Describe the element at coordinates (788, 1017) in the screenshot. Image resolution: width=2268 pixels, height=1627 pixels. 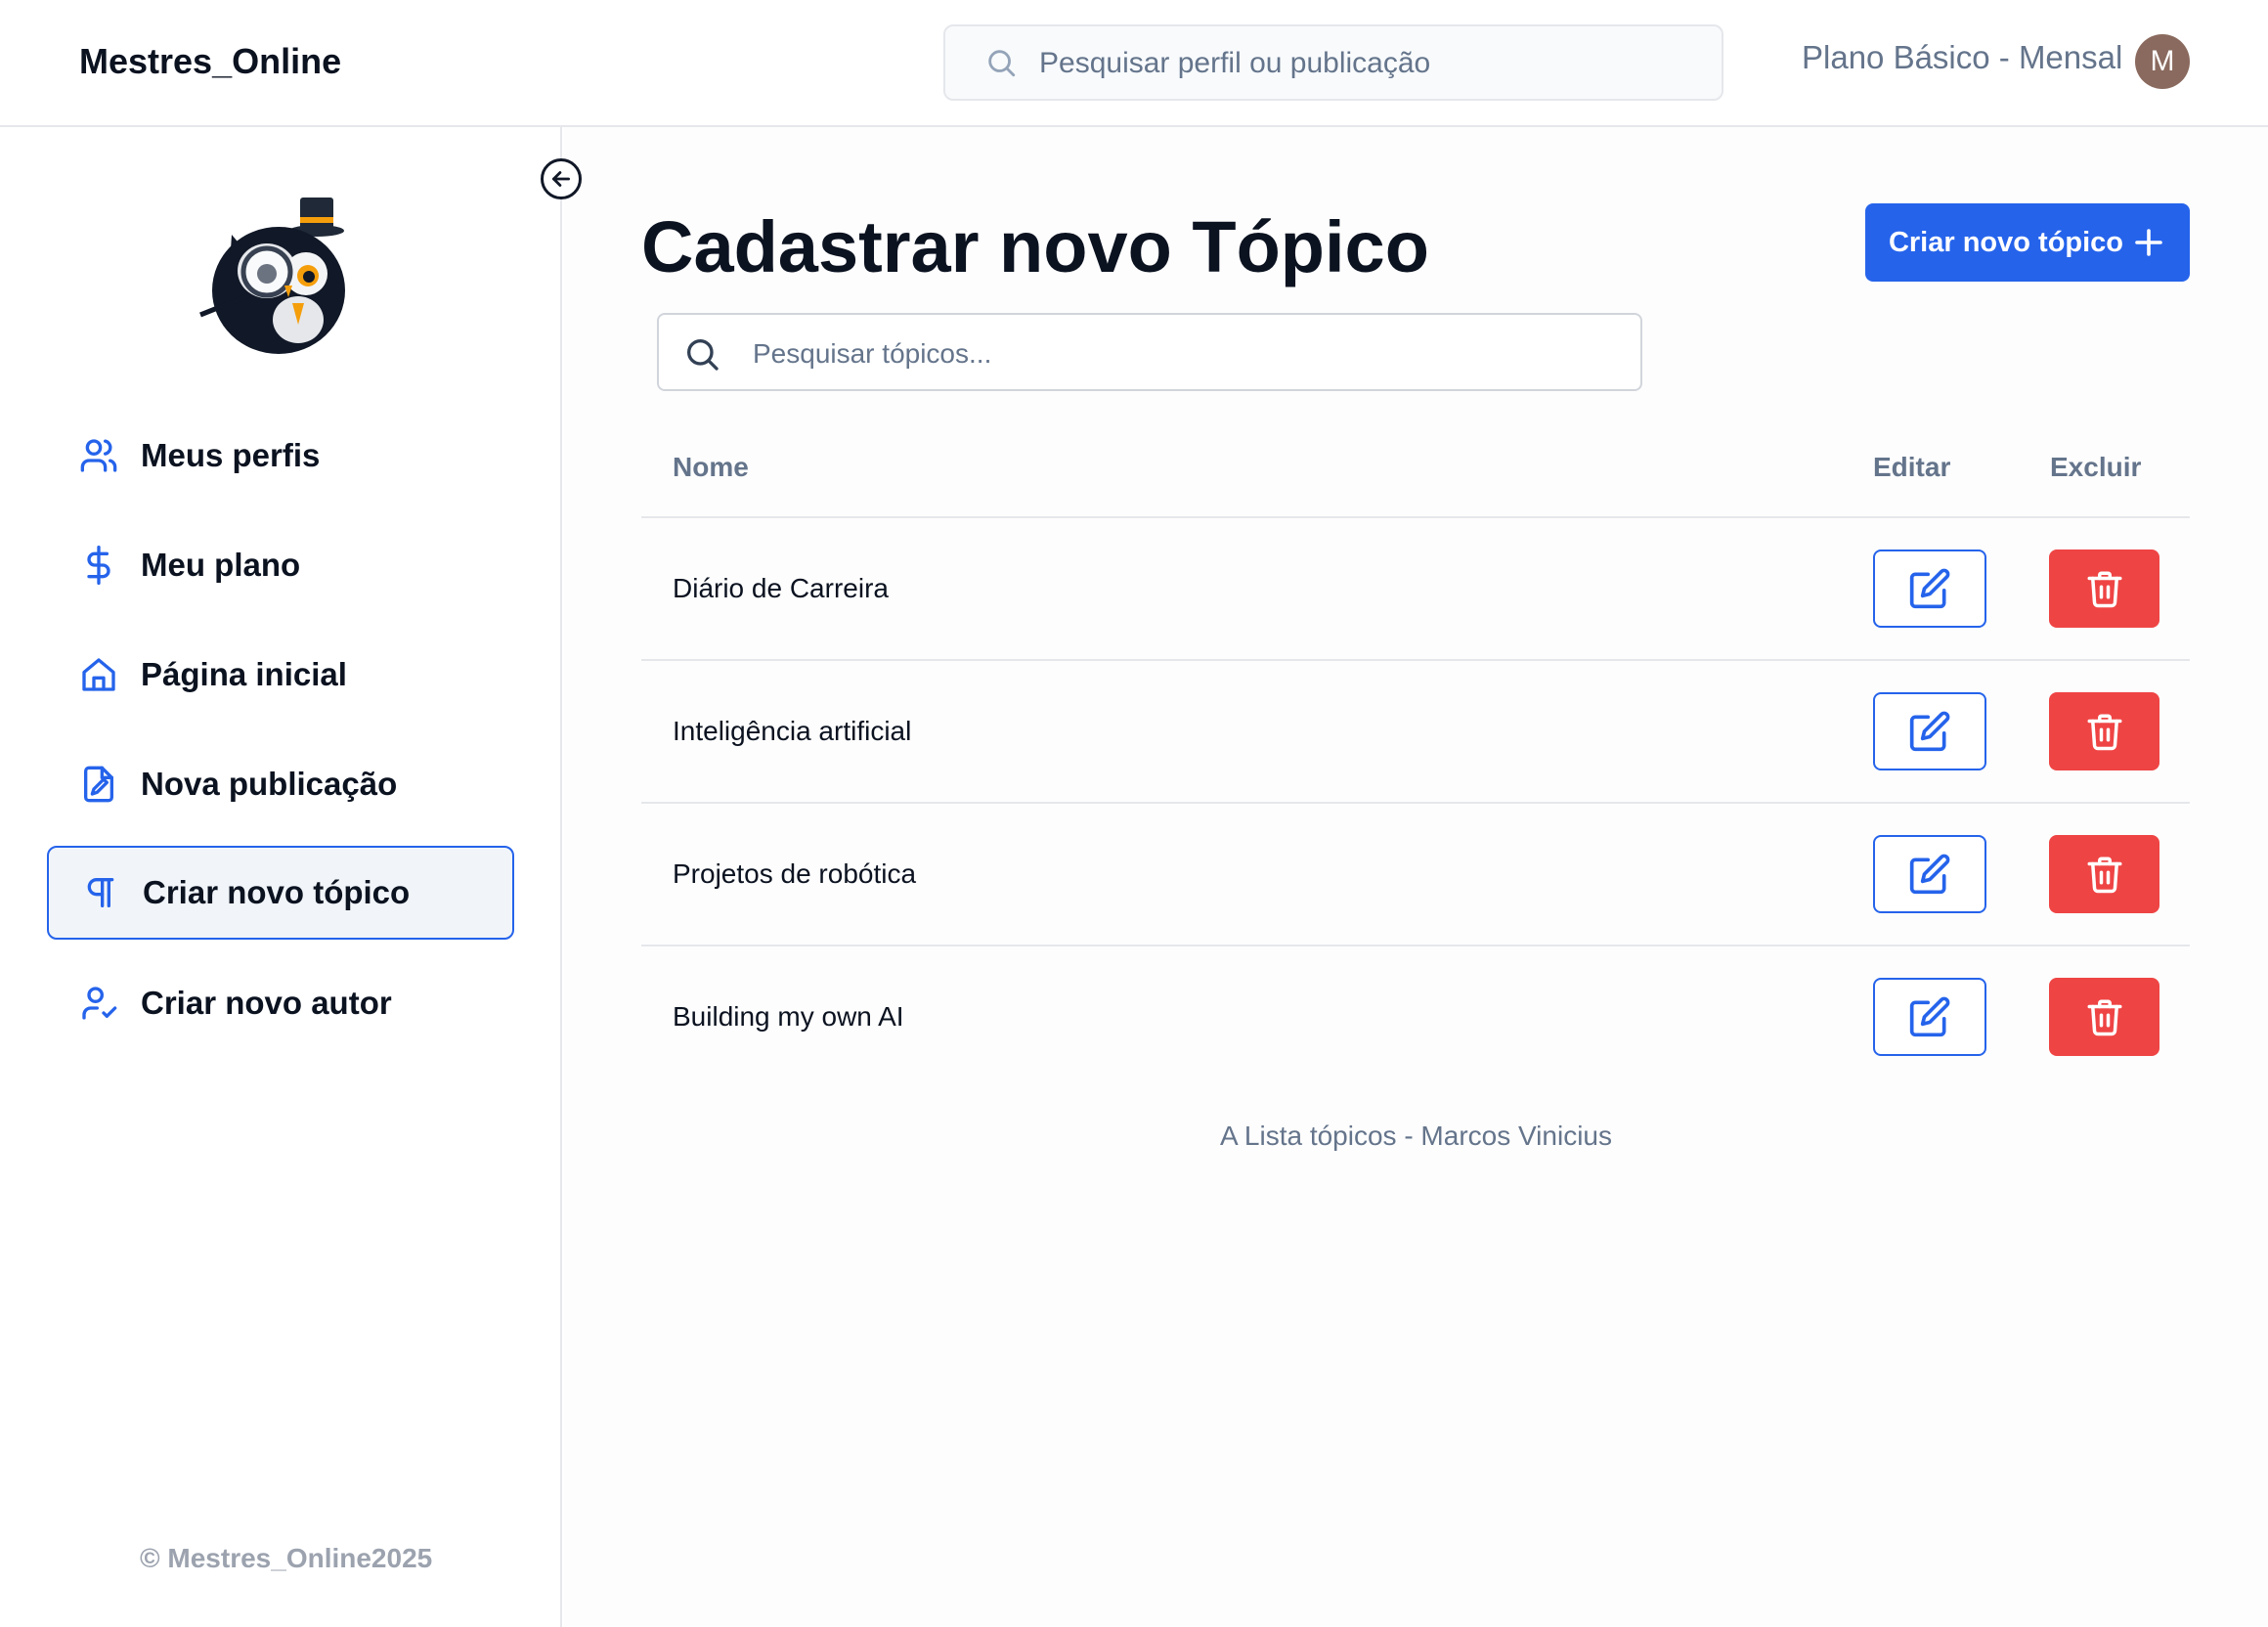
I see `table-row-name: Building my own AI` at that location.